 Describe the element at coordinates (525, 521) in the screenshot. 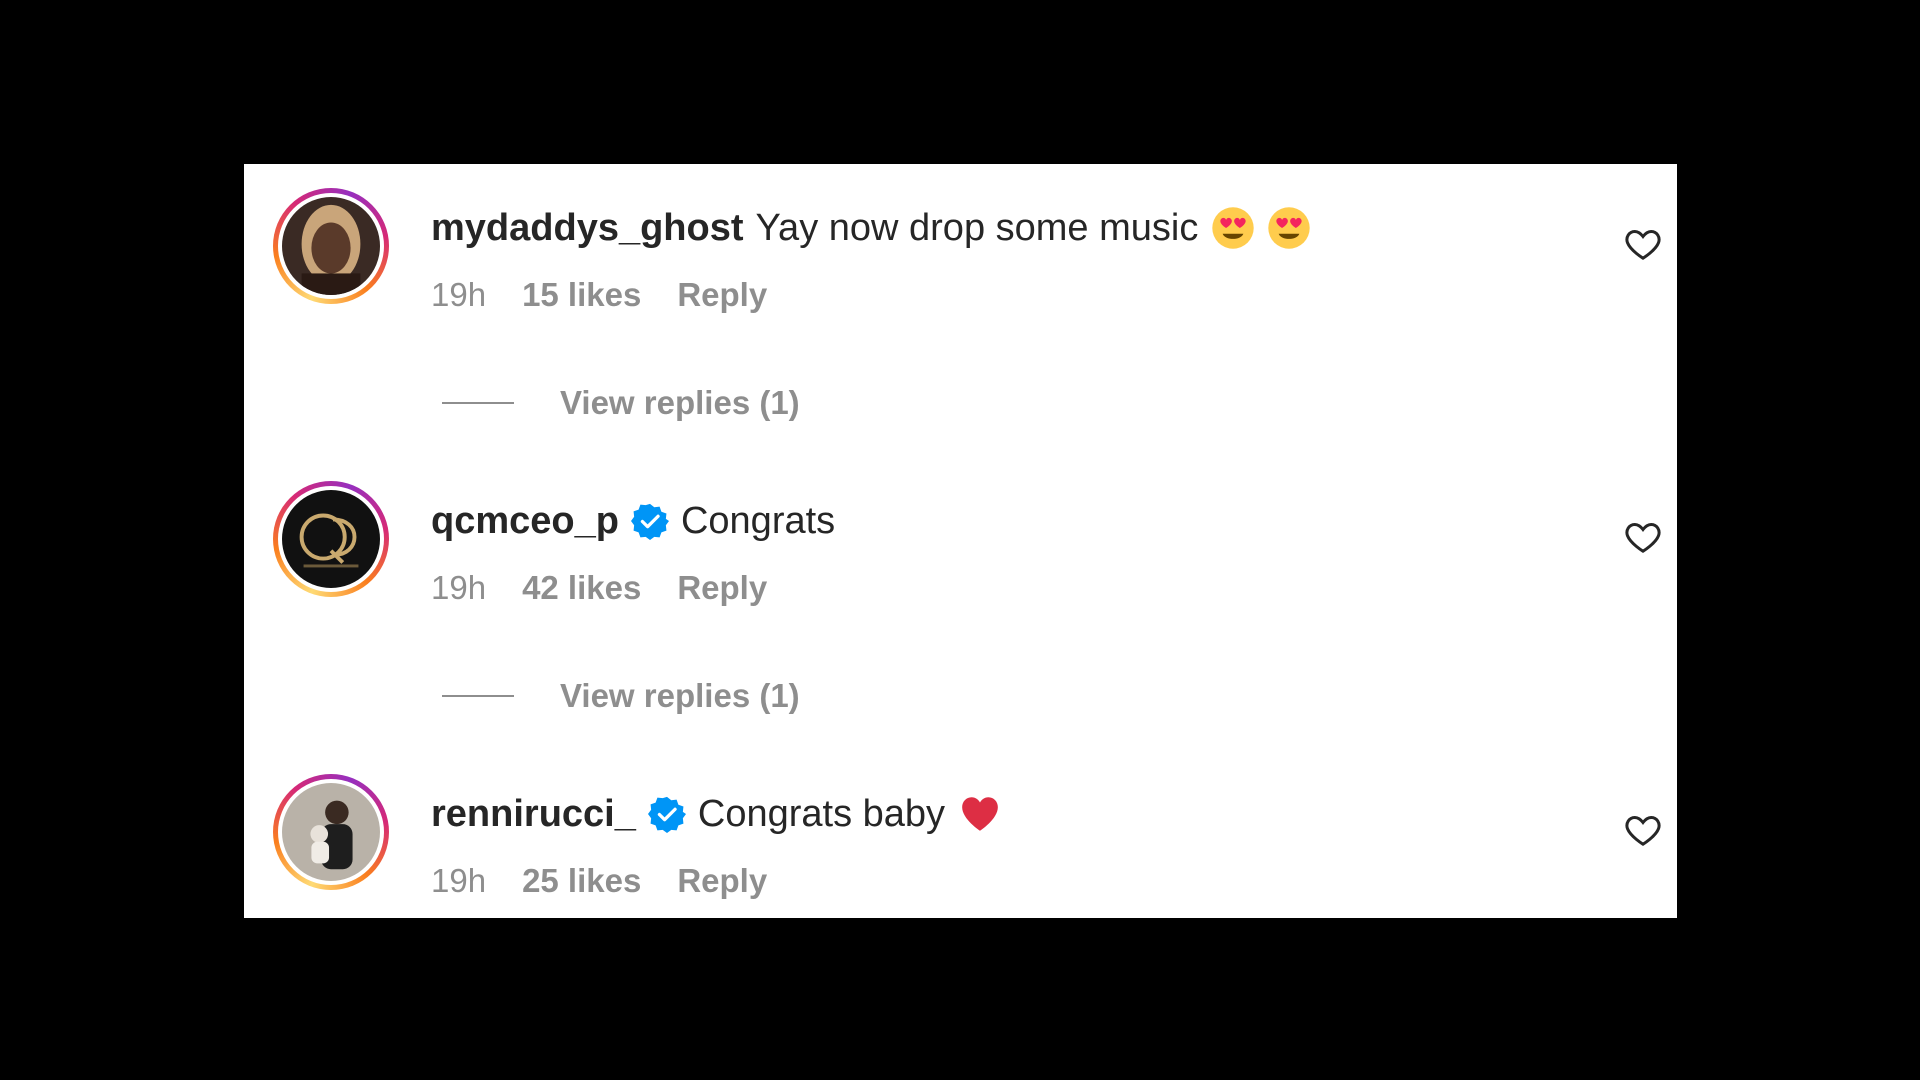

I see `username-link: qcmceo_p` at that location.